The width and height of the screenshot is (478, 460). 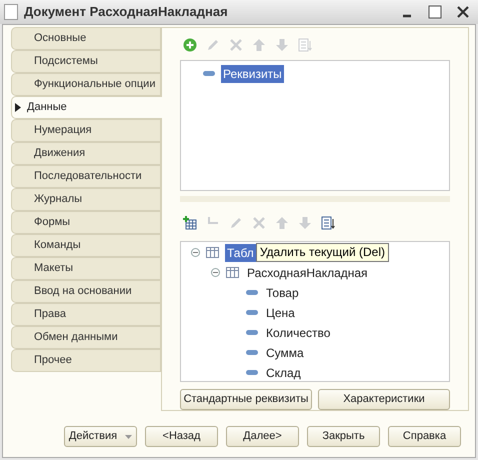 What do you see at coordinates (435, 12) in the screenshot?
I see `maximize-icon` at bounding box center [435, 12].